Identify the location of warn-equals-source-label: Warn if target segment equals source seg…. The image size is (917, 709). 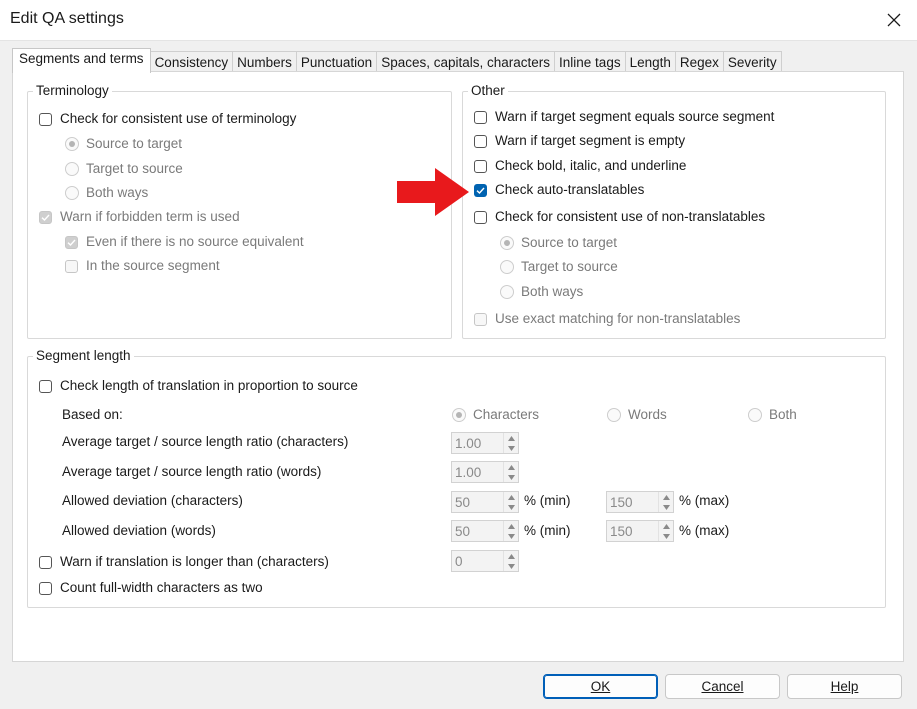
(635, 116).